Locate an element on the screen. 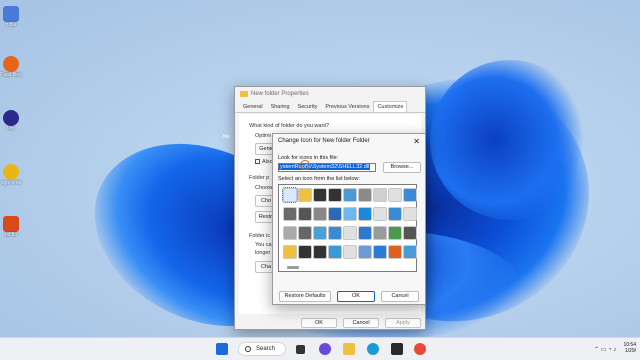 Image resolution: width=640 pixels, height=360 pixels. optimize-label: Optimi is located at coordinates (263, 136).